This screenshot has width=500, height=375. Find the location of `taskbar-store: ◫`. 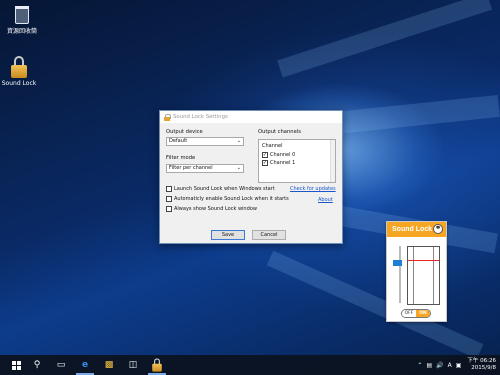

taskbar-store: ◫ is located at coordinates (133, 365).